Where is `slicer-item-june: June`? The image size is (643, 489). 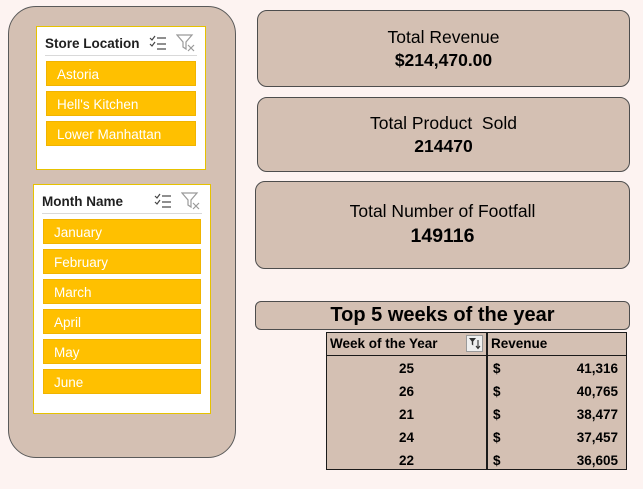 slicer-item-june: June is located at coordinates (122, 381).